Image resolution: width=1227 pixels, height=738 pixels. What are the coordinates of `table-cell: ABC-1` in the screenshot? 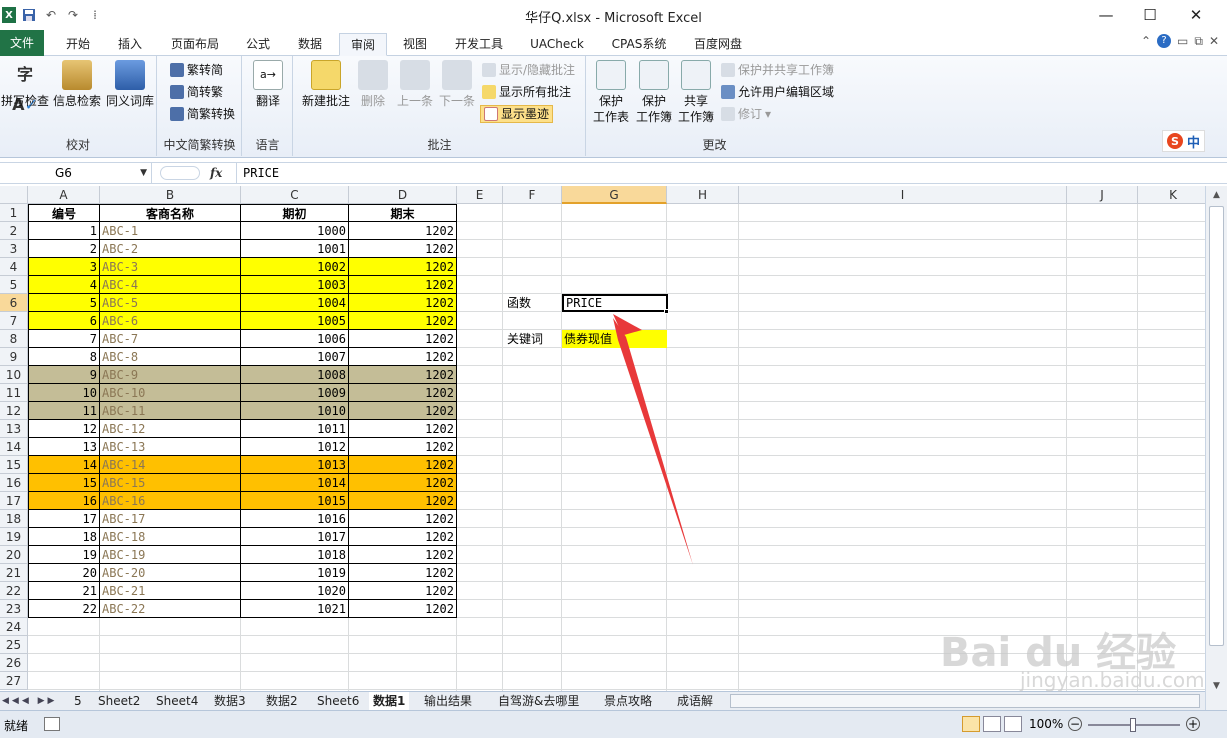 It's located at (170, 231).